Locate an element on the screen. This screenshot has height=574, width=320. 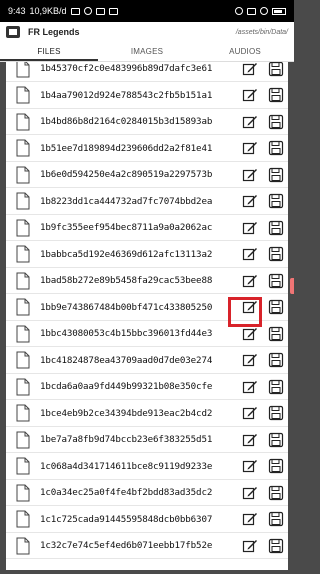
file-row: 1b4bd86b8d2164c0284015b3d15893ab is located at coordinates (147, 122).